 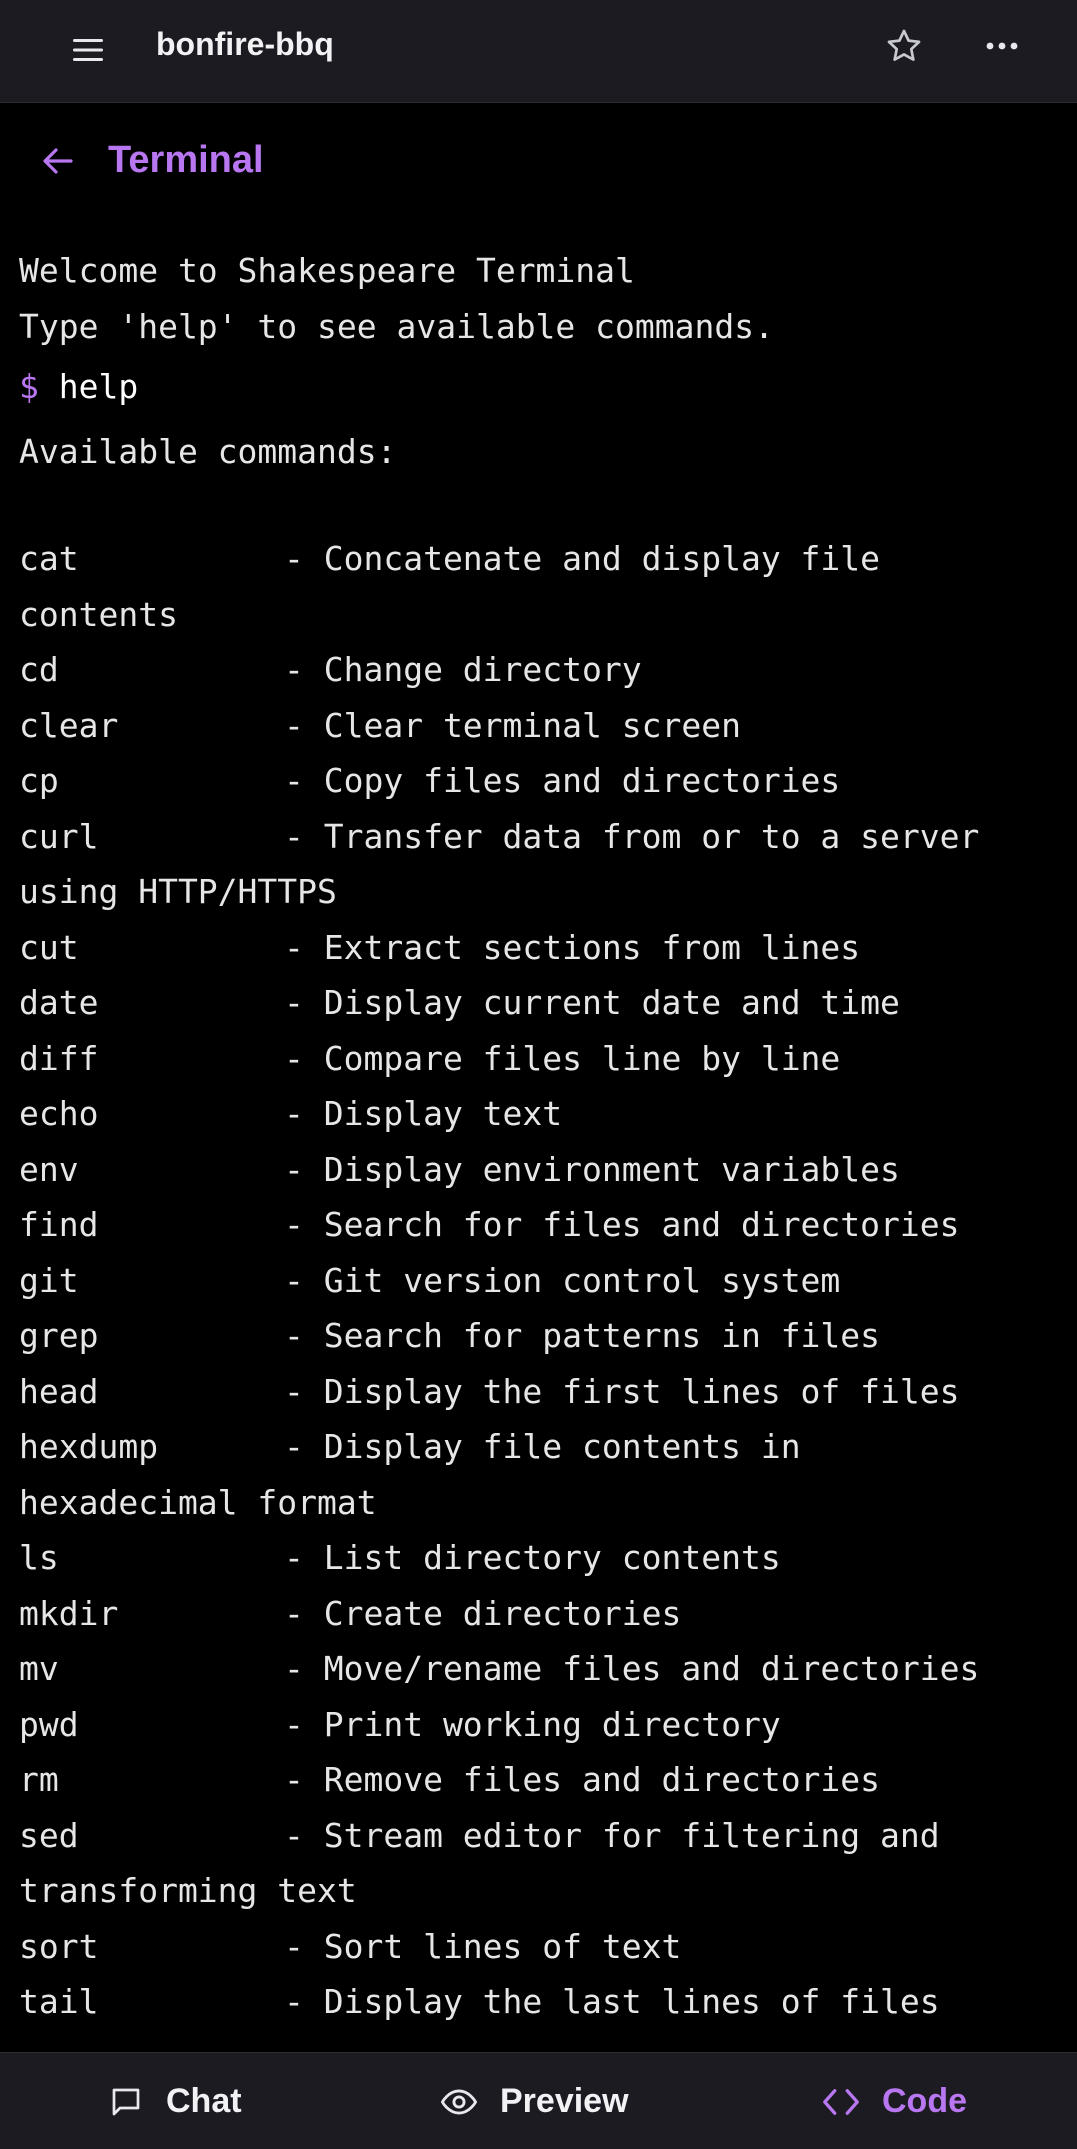 I want to click on command-description: - Compare files line by line, so click(x=562, y=1058).